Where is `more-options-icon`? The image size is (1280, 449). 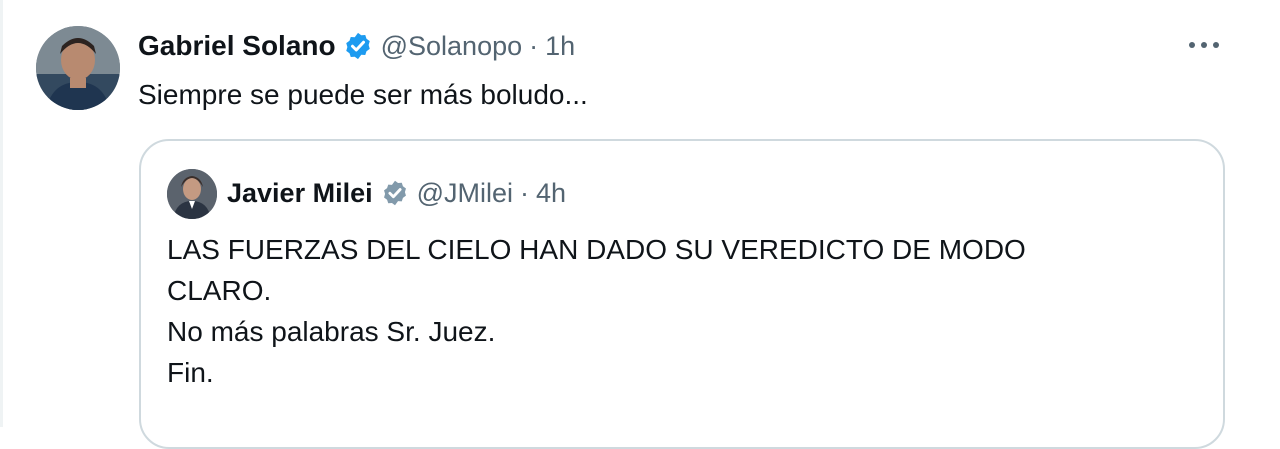 more-options-icon is located at coordinates (1204, 46).